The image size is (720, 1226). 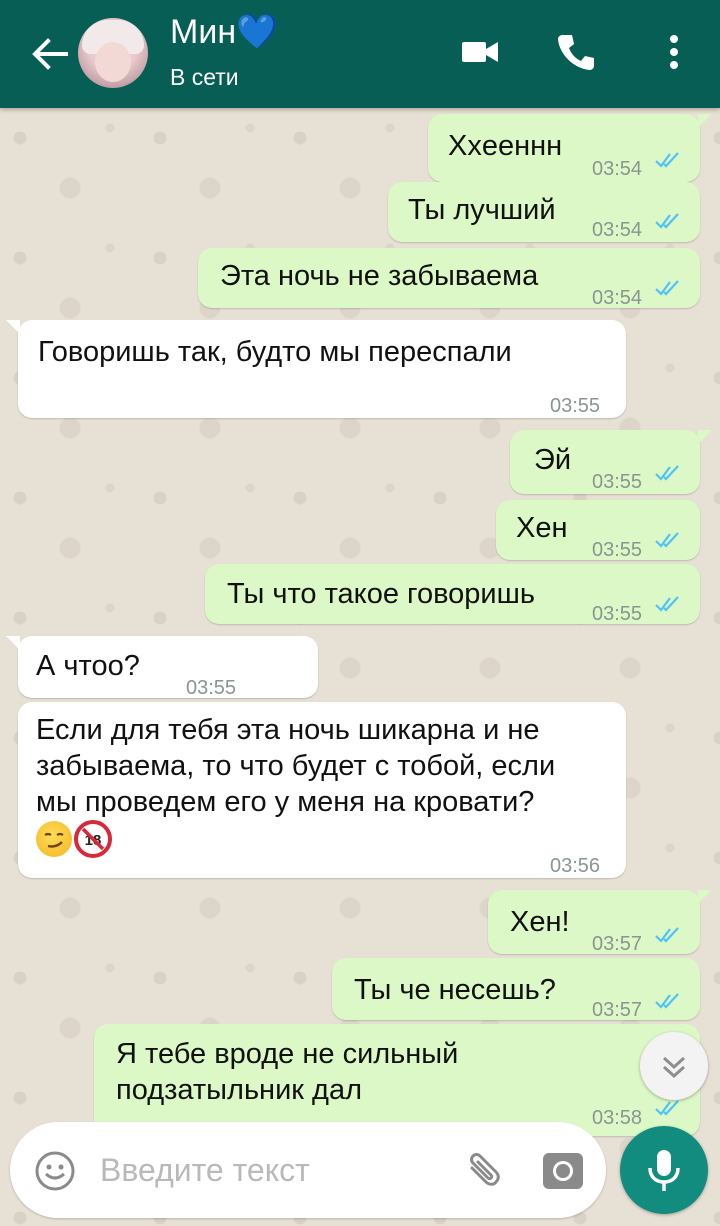 What do you see at coordinates (611, 462) in the screenshot?
I see `message-outgoing: Эй 03:55` at bounding box center [611, 462].